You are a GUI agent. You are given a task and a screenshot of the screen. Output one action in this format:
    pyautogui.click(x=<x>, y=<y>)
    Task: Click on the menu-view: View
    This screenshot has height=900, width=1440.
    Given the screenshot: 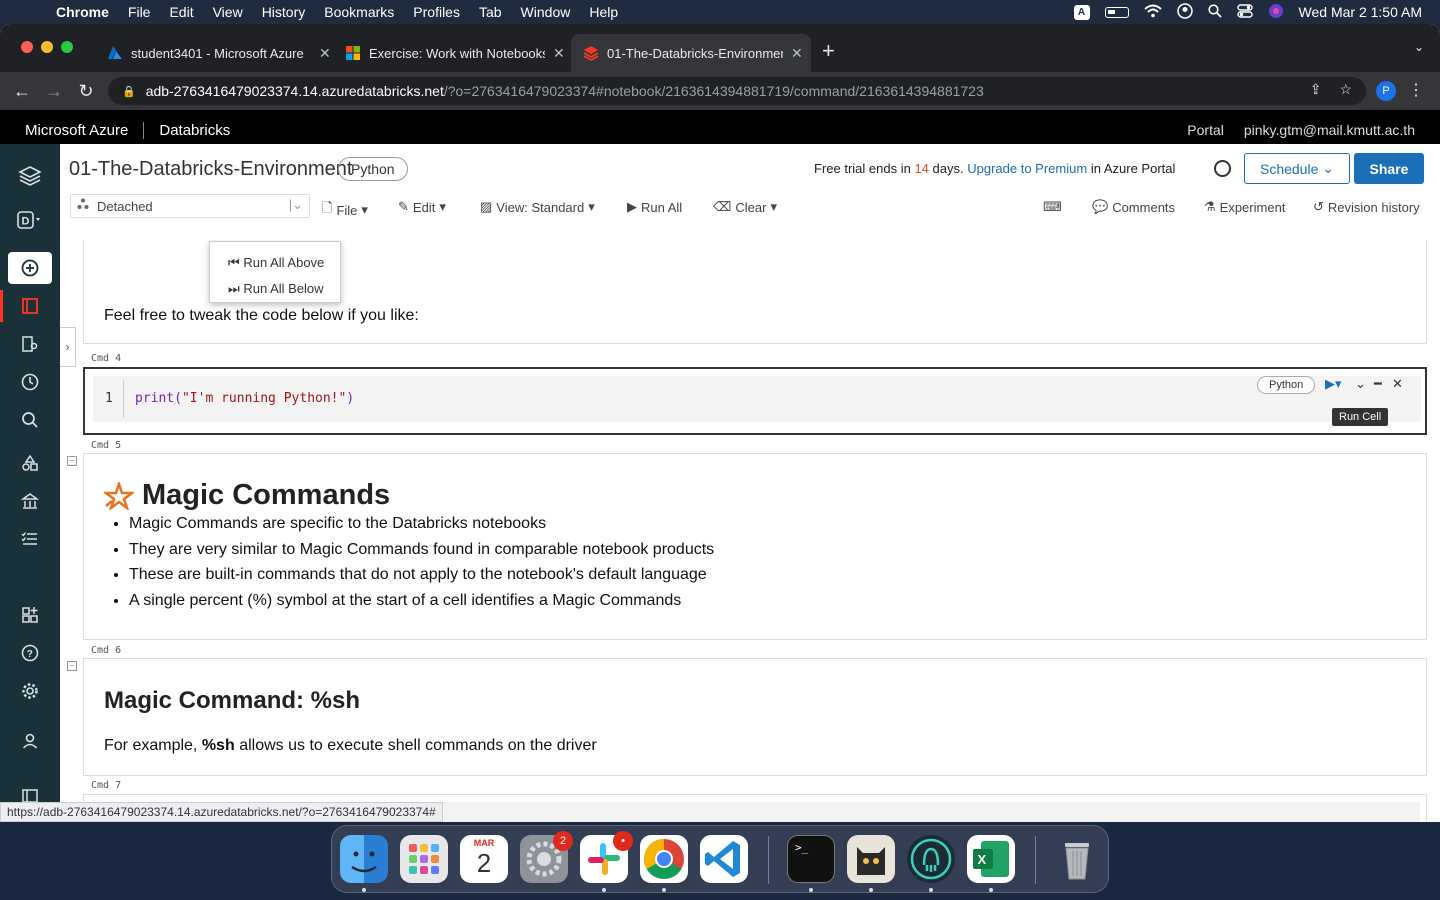 What is the action you would take?
    pyautogui.click(x=228, y=12)
    